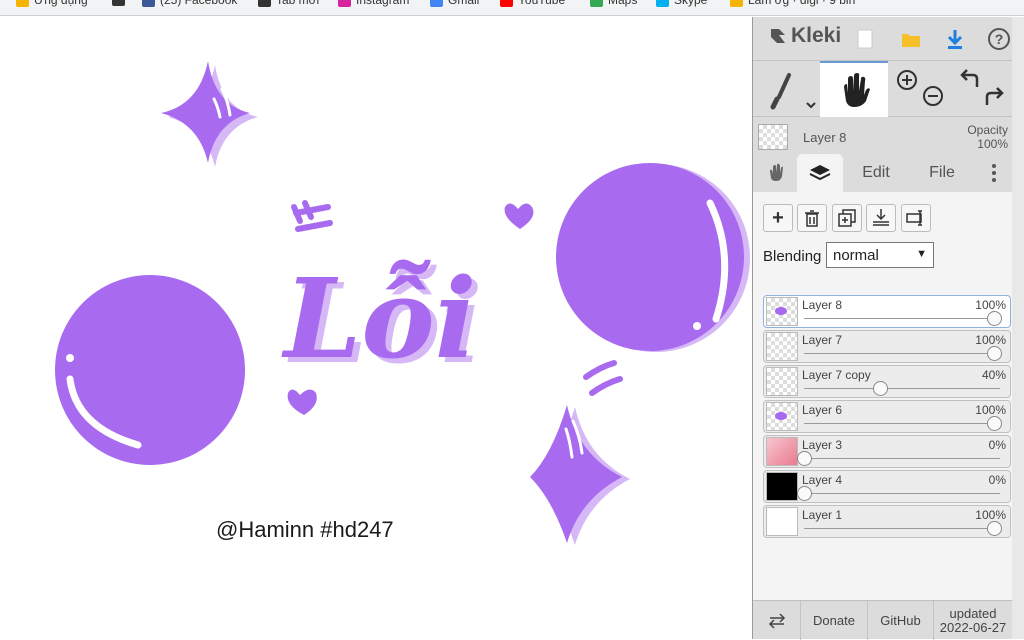  What do you see at coordinates (887, 311) in the screenshot?
I see `layer-row: Layer 8 100%` at bounding box center [887, 311].